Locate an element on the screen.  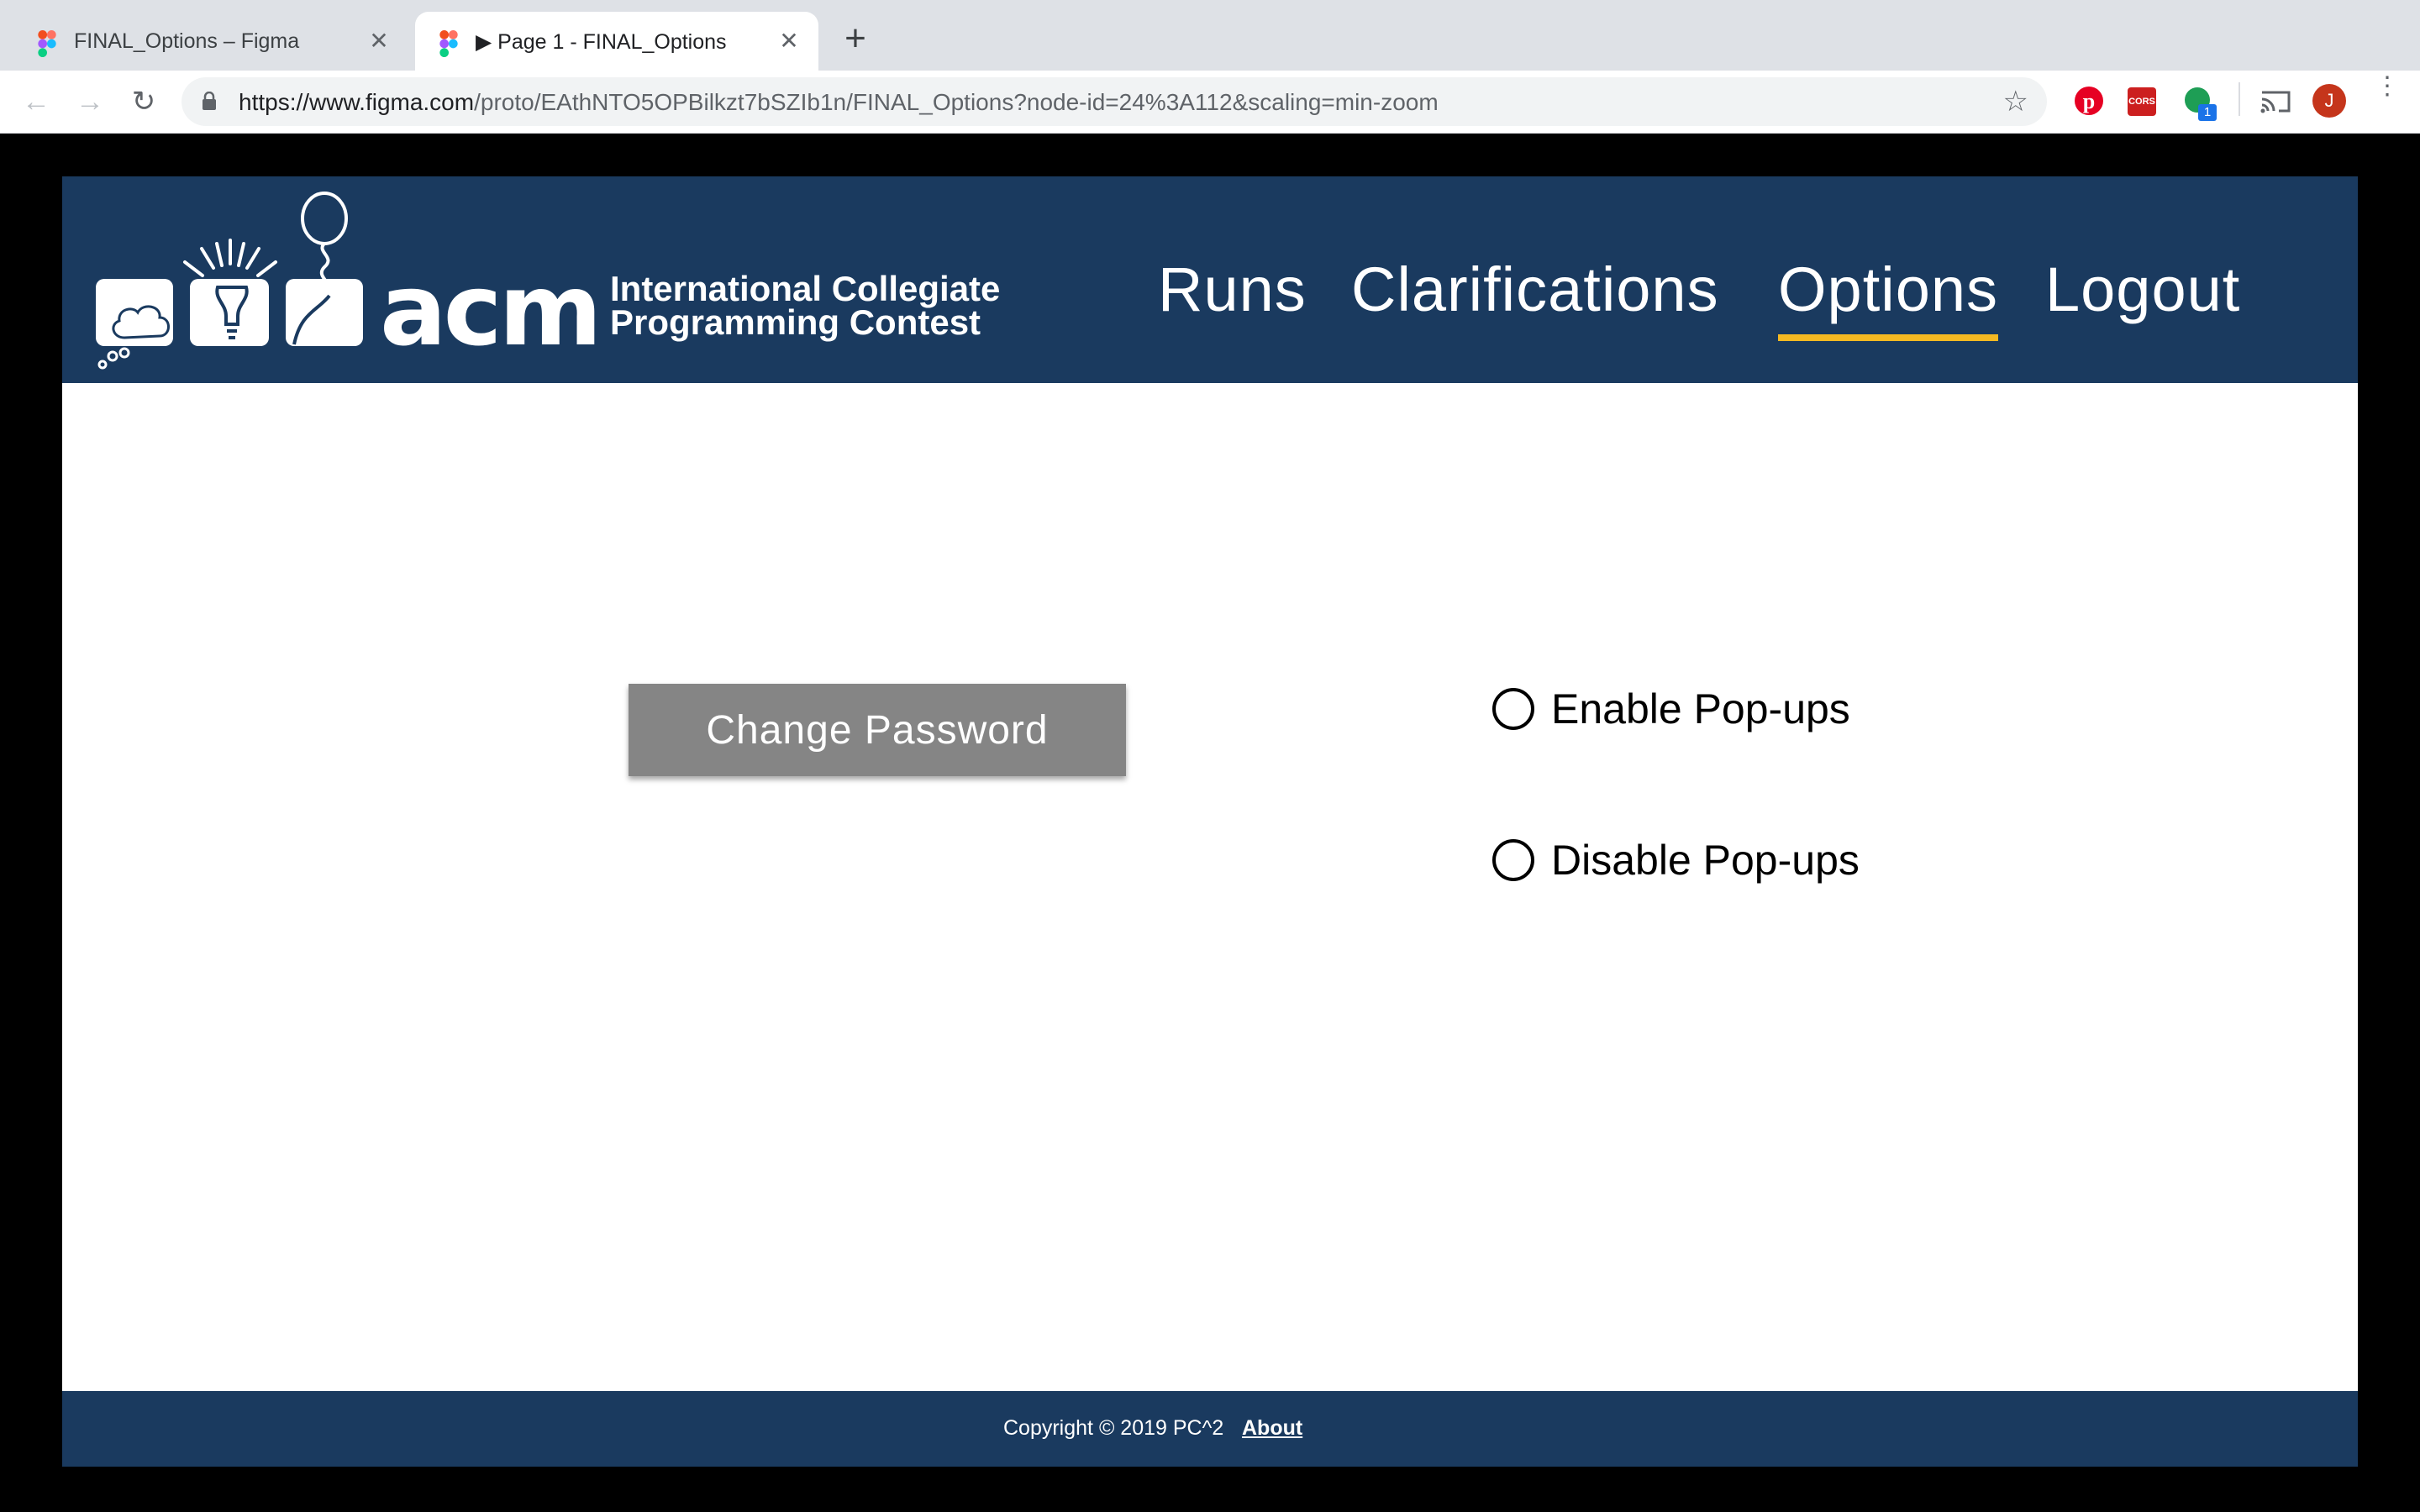
nav-clarifications: Clarifications is located at coordinates (1535, 289).